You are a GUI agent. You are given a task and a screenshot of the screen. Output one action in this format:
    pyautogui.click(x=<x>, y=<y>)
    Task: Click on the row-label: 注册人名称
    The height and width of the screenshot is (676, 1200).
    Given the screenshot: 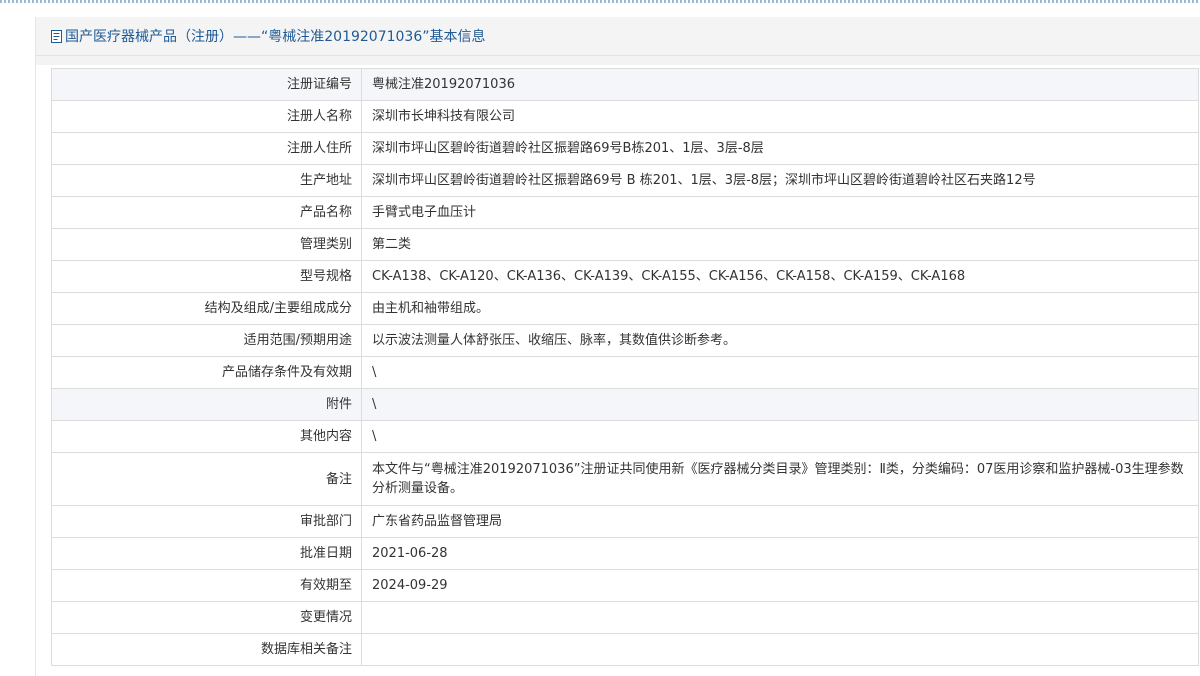 What is the action you would take?
    pyautogui.click(x=206, y=116)
    